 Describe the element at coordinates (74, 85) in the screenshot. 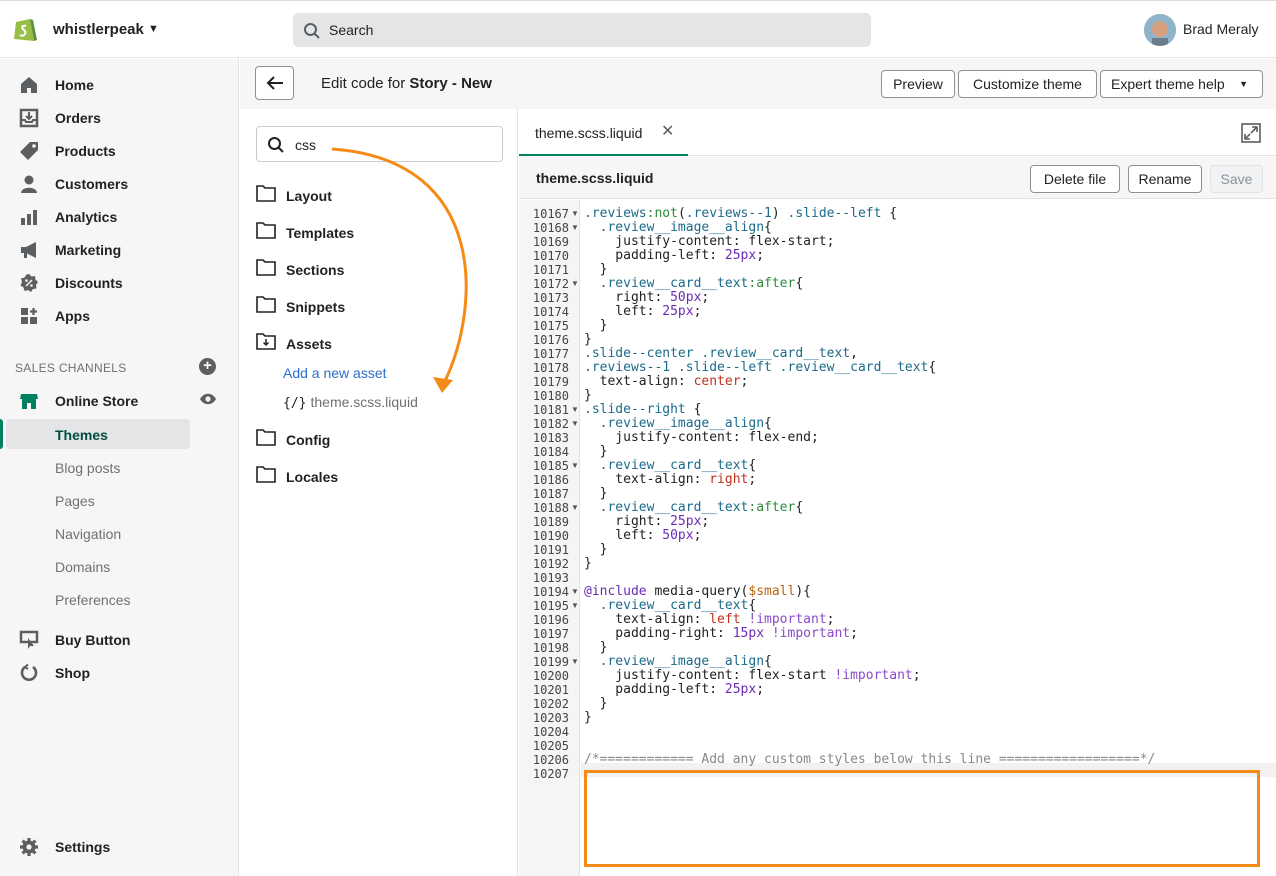

I see `sidebar-item-label: Home` at that location.